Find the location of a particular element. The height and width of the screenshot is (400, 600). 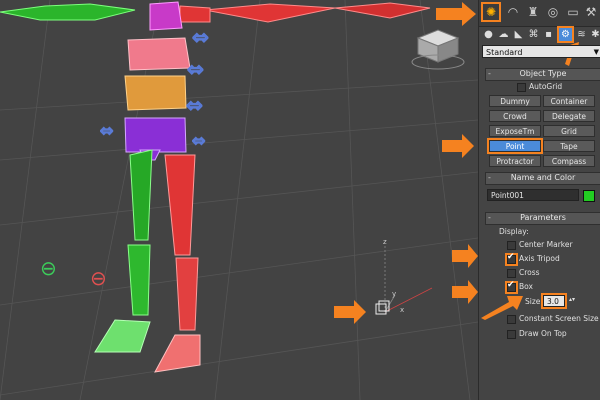

tape-button: Tape is located at coordinates (569, 146).